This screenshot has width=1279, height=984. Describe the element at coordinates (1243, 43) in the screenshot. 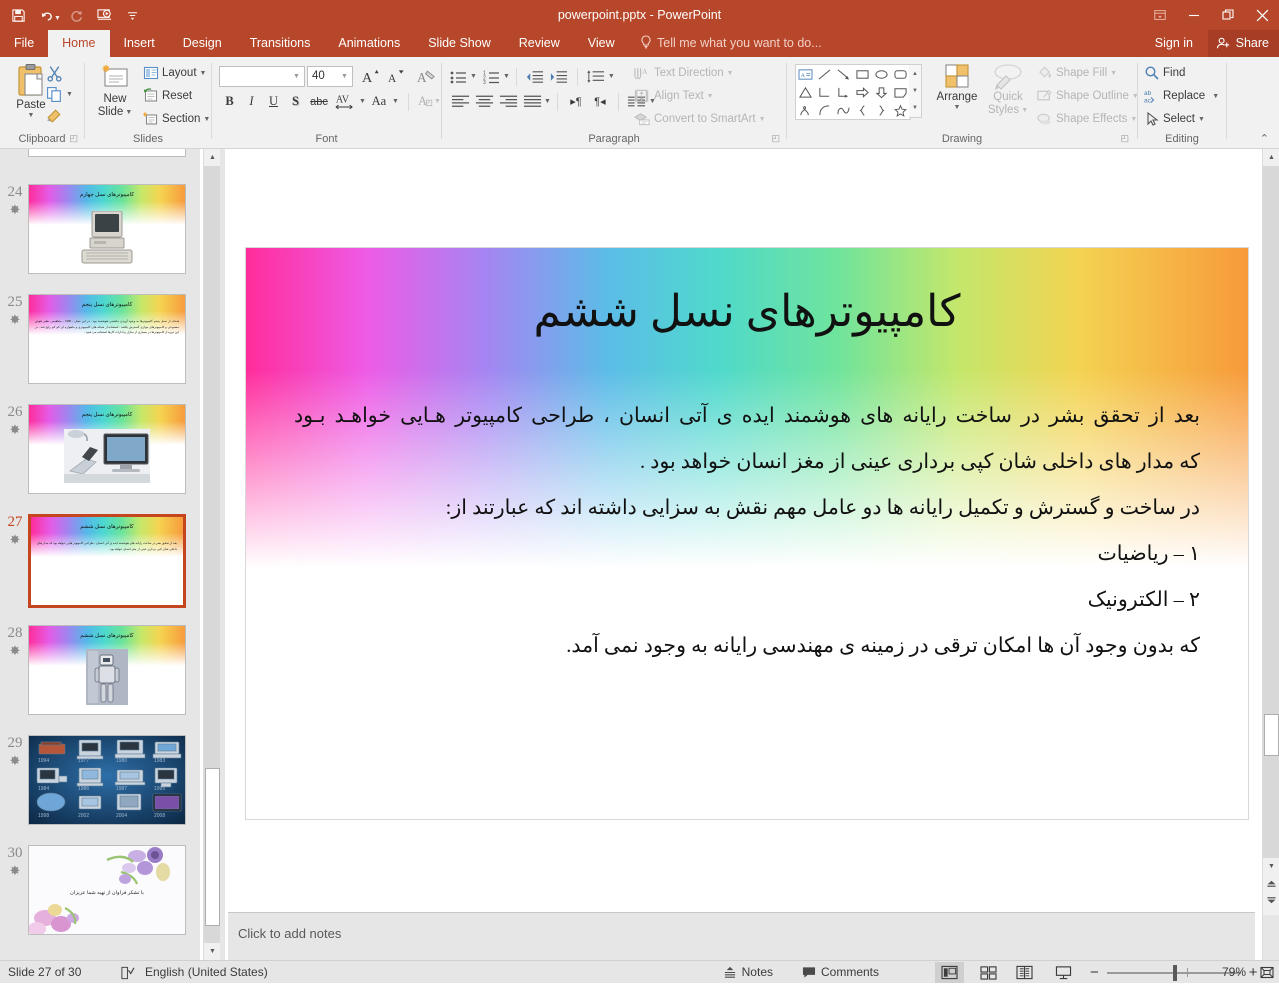

I see `share-button: Share` at that location.